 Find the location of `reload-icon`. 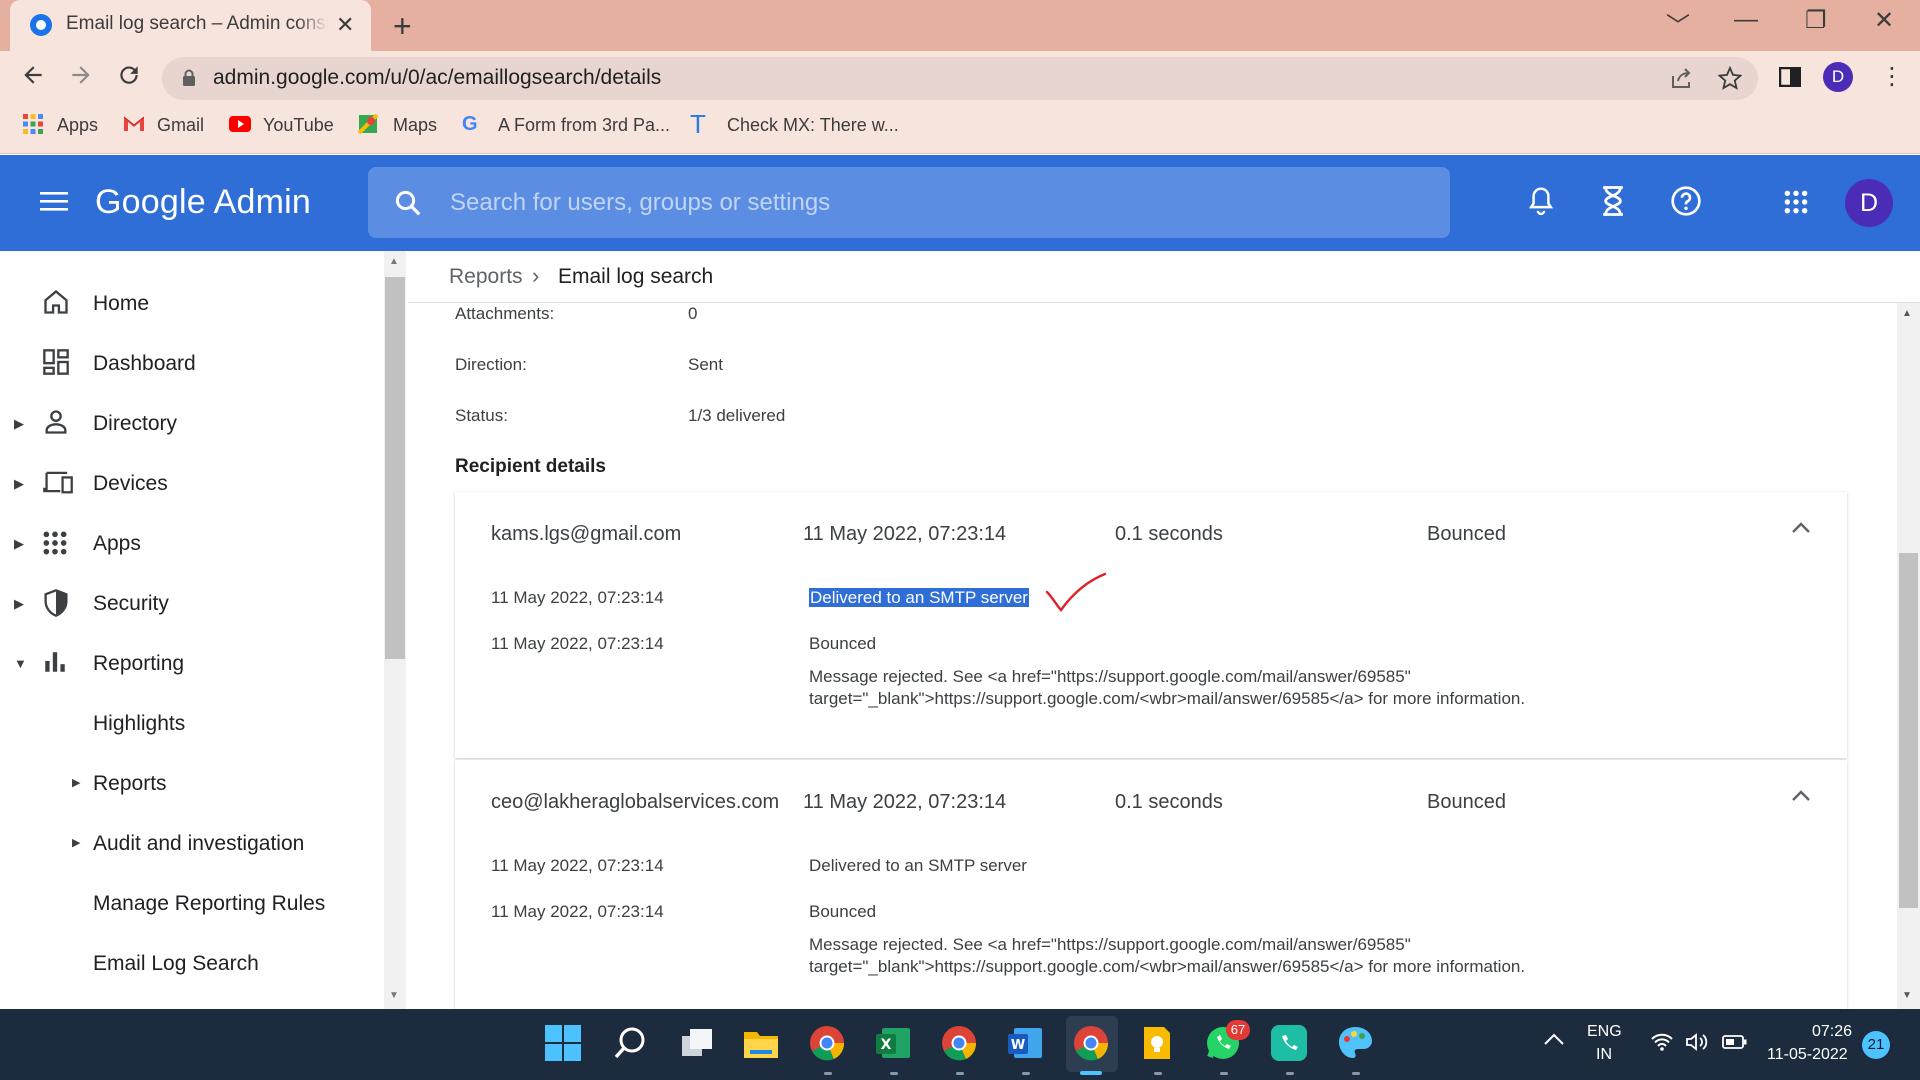

reload-icon is located at coordinates (129, 75).